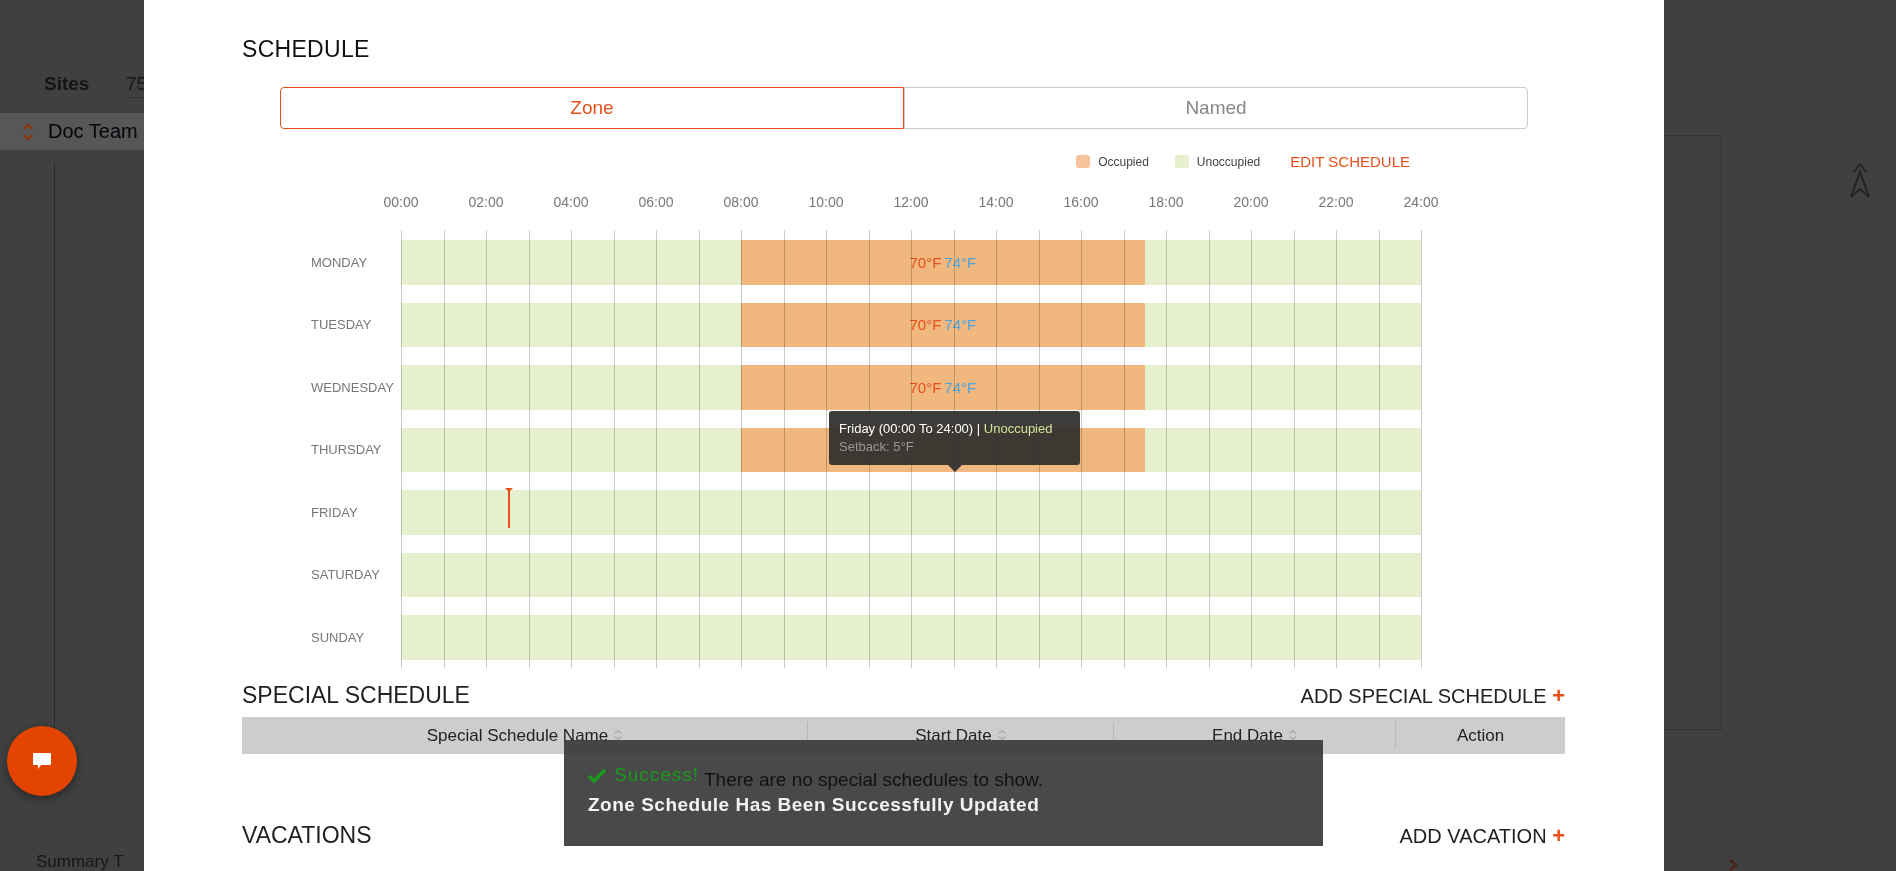 Image resolution: width=1896 pixels, height=871 pixels. I want to click on checkmark-icon, so click(597, 775).